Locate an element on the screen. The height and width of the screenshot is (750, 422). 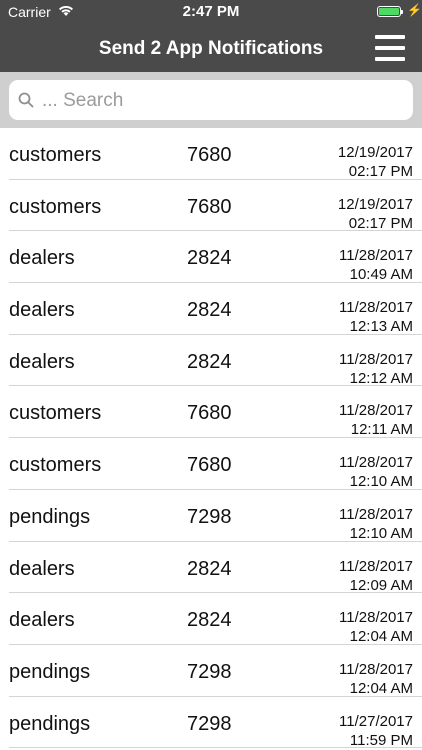
list-item: pendings 7298 11/27/2017 11:59 PM is located at coordinates (215, 723).